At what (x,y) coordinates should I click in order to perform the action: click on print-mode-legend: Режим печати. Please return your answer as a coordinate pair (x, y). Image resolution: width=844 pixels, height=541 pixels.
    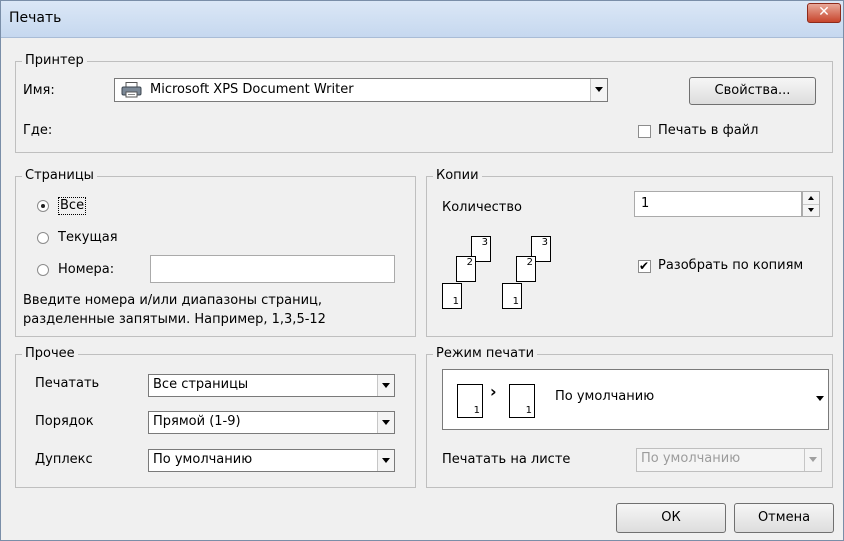
    Looking at the image, I should click on (485, 354).